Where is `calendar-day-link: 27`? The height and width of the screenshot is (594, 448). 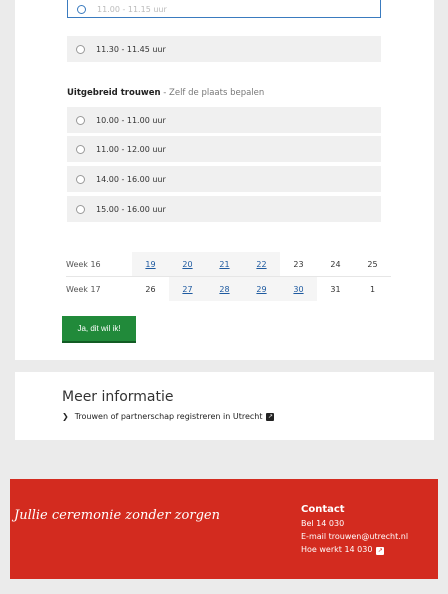 calendar-day-link: 27 is located at coordinates (187, 288).